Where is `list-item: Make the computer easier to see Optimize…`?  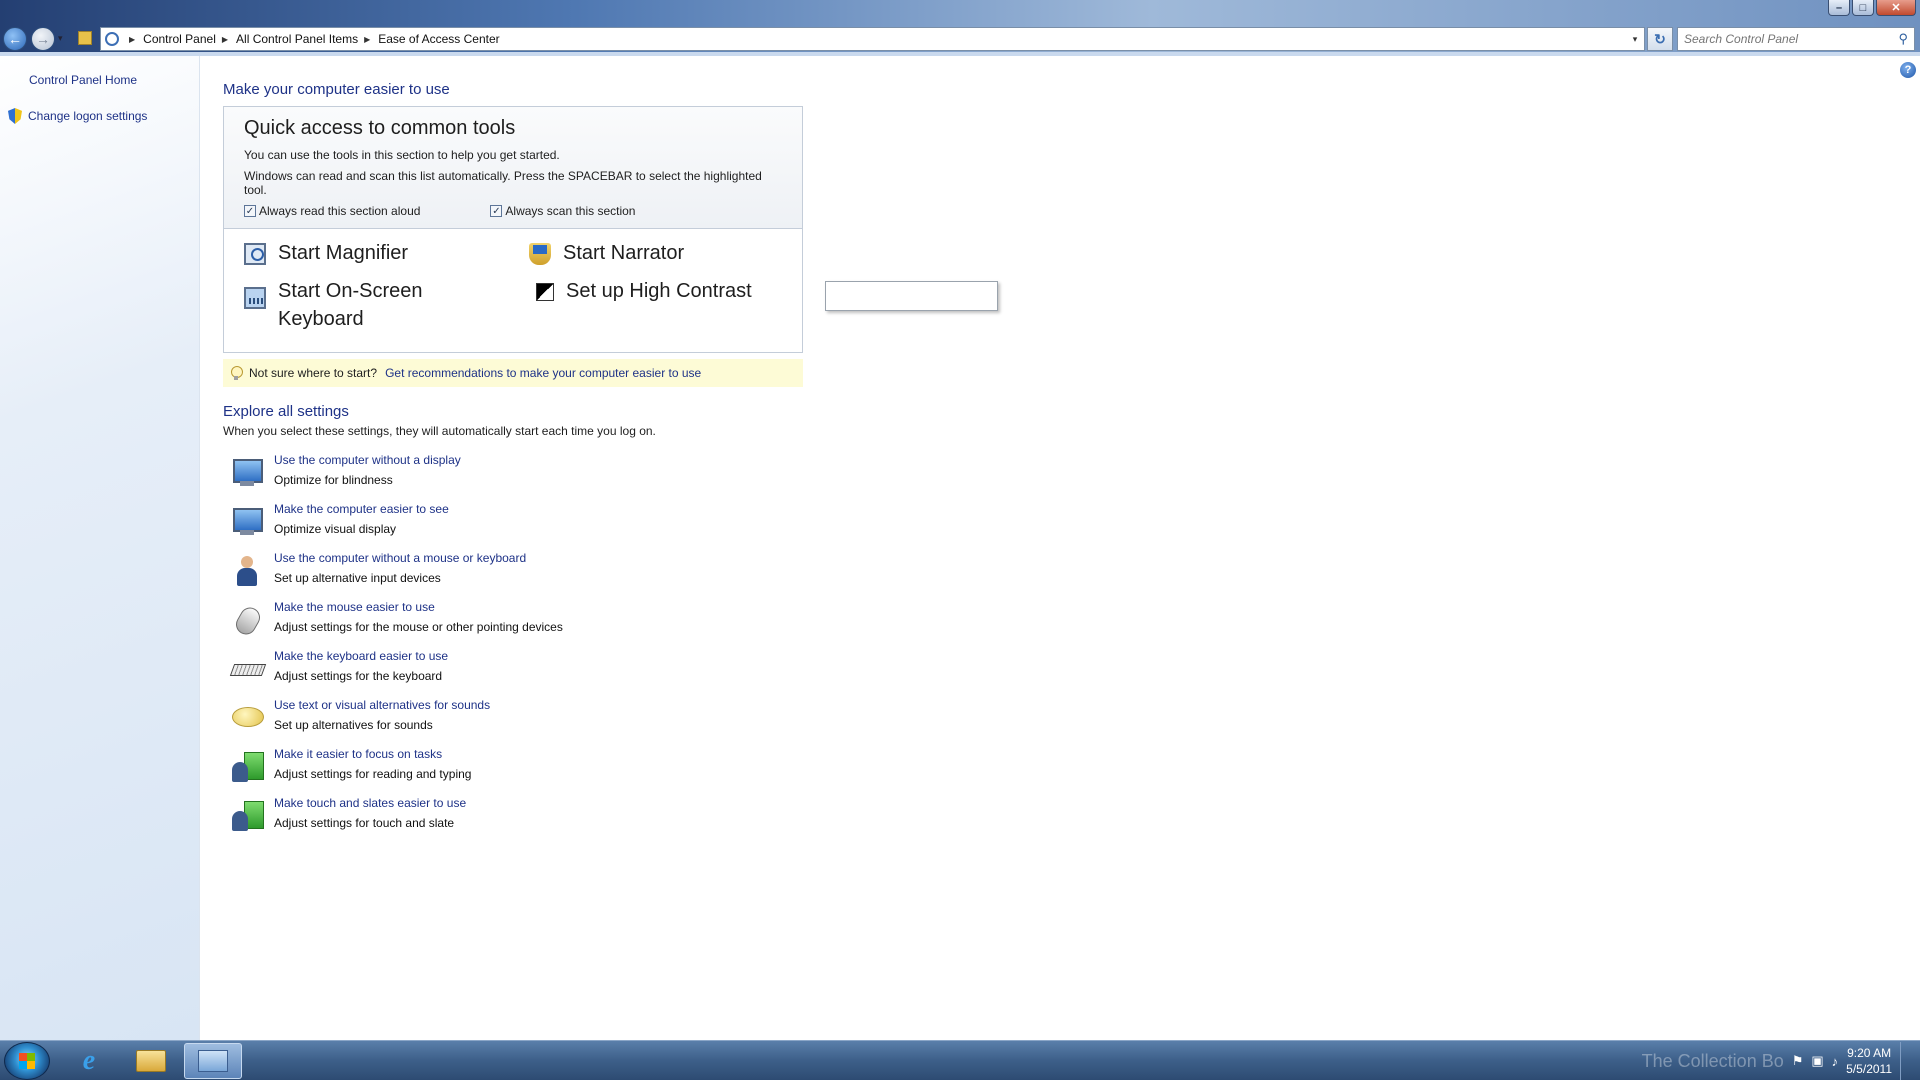
list-item: Make the computer easier to see Optimize… is located at coordinates (396, 523).